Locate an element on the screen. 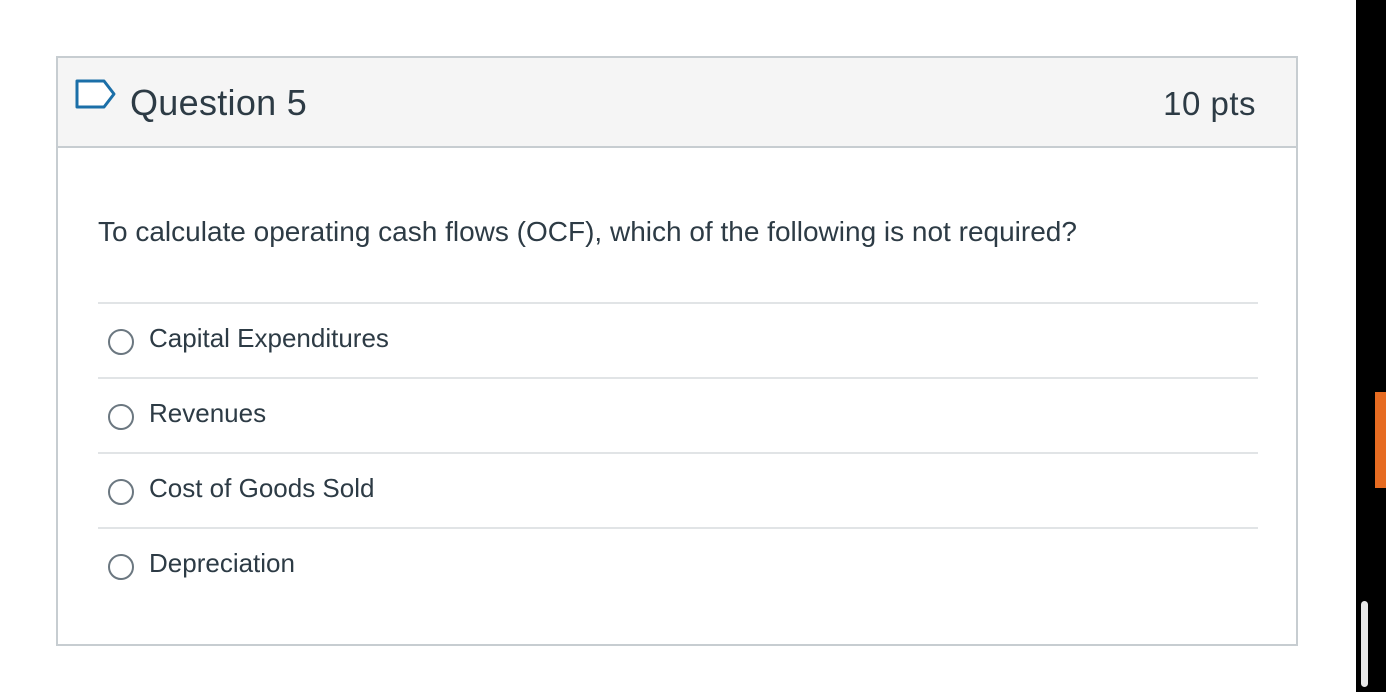  question-points: 10 pts is located at coordinates (1209, 103).